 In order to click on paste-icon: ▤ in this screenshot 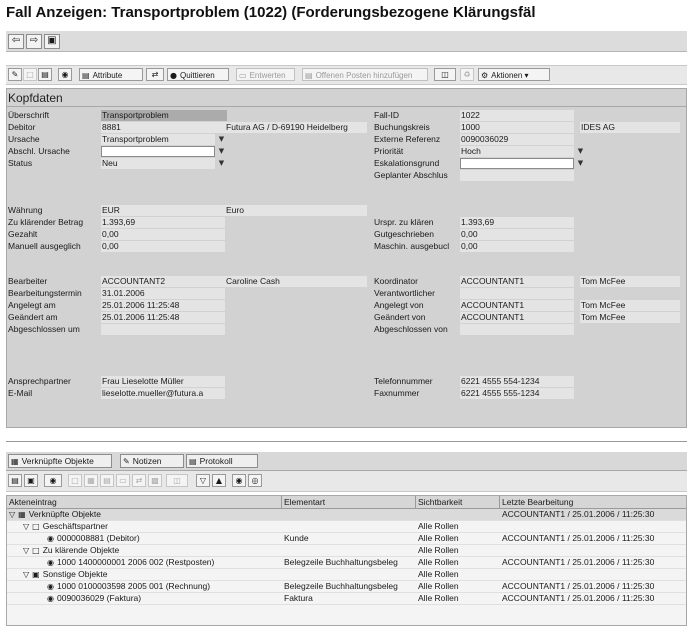, I will do `click(107, 480)`.